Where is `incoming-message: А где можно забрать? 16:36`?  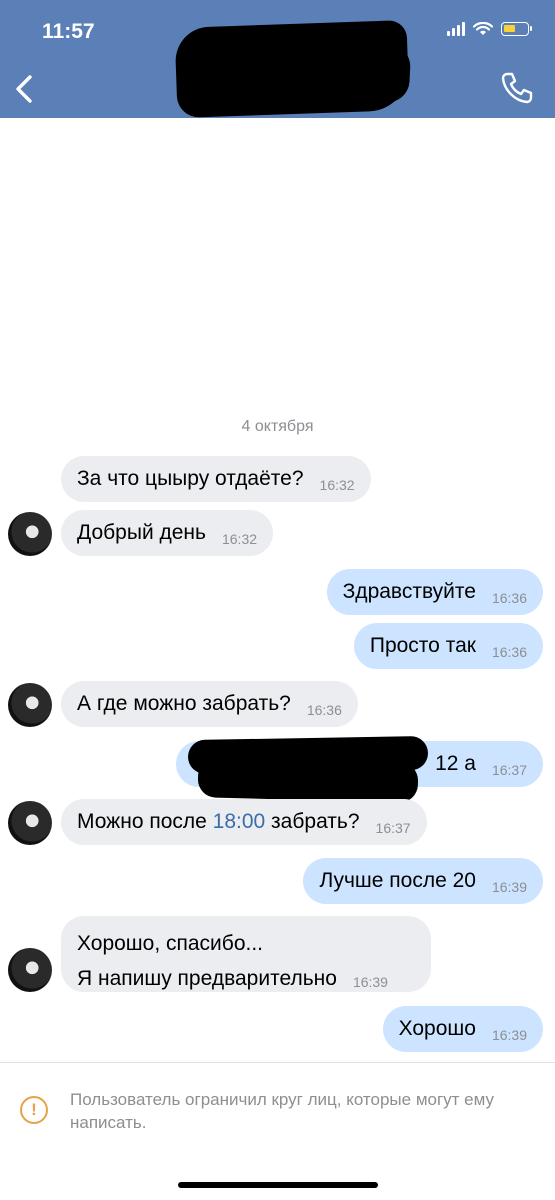 incoming-message: А где можно забрать? 16:36 is located at coordinates (209, 704).